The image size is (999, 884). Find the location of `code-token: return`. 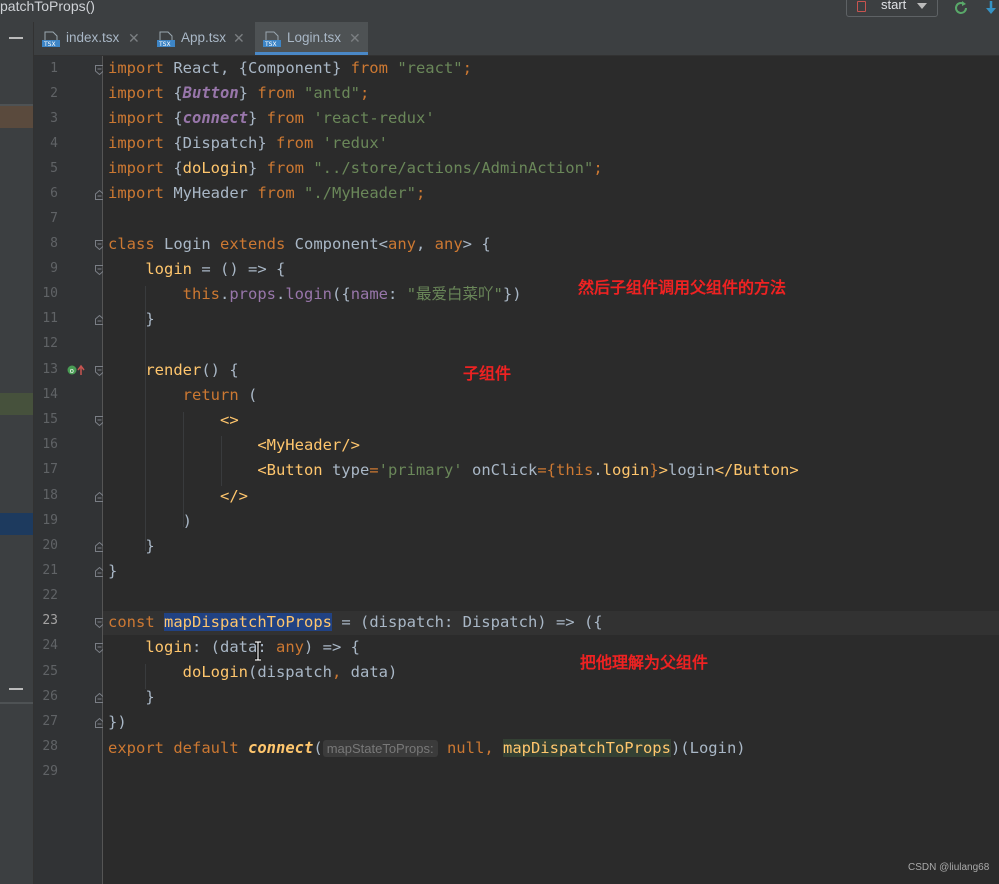

code-token: return is located at coordinates (210, 395).